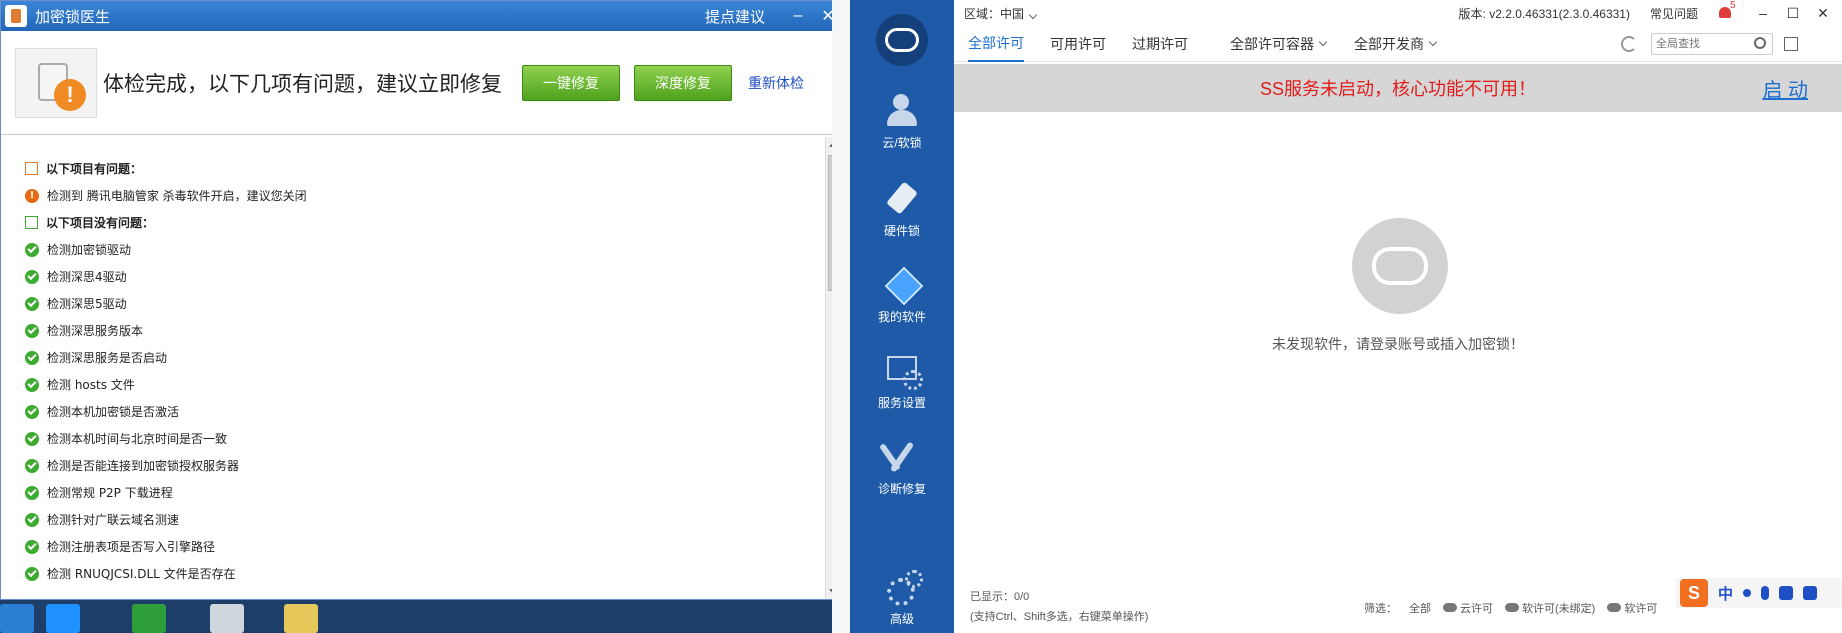  I want to click on tab-bar: 全部许可 可用许可 过期许可 全部许可容器 全部开发商, so click(1398, 44).